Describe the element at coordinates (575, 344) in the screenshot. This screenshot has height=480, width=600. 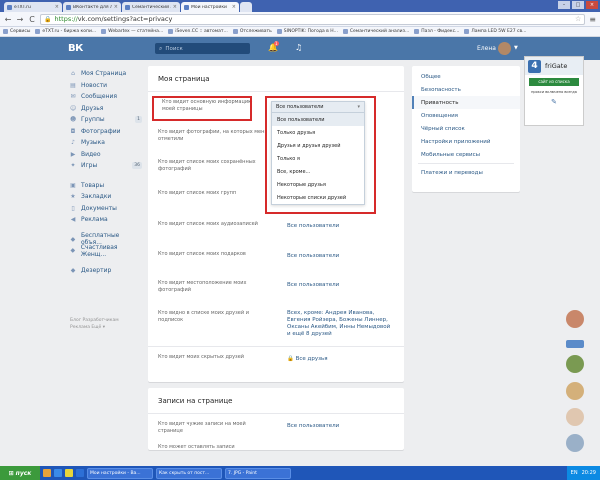
I see `chat-badge` at that location.